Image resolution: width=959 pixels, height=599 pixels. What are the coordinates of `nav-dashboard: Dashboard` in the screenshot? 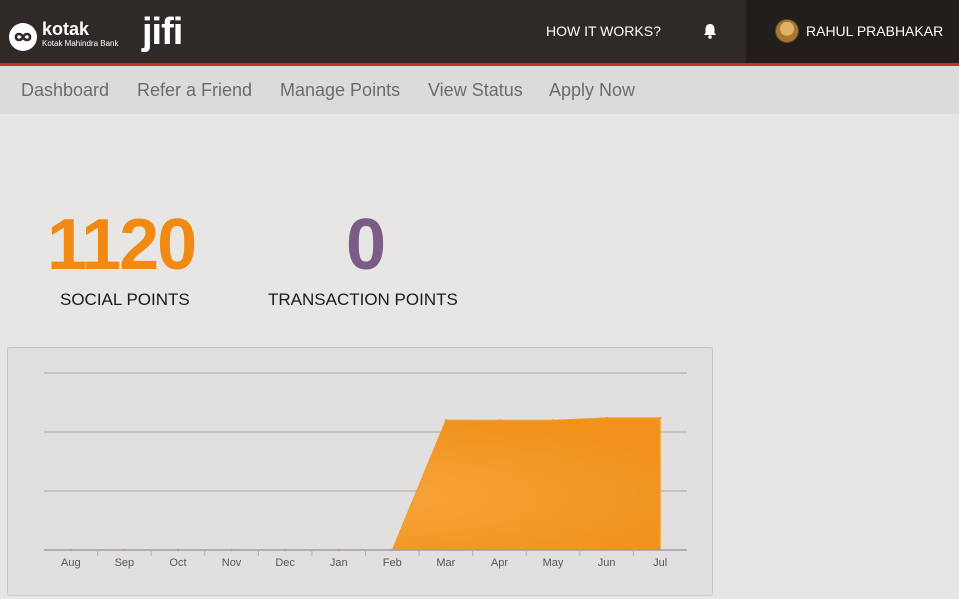 It's located at (65, 90).